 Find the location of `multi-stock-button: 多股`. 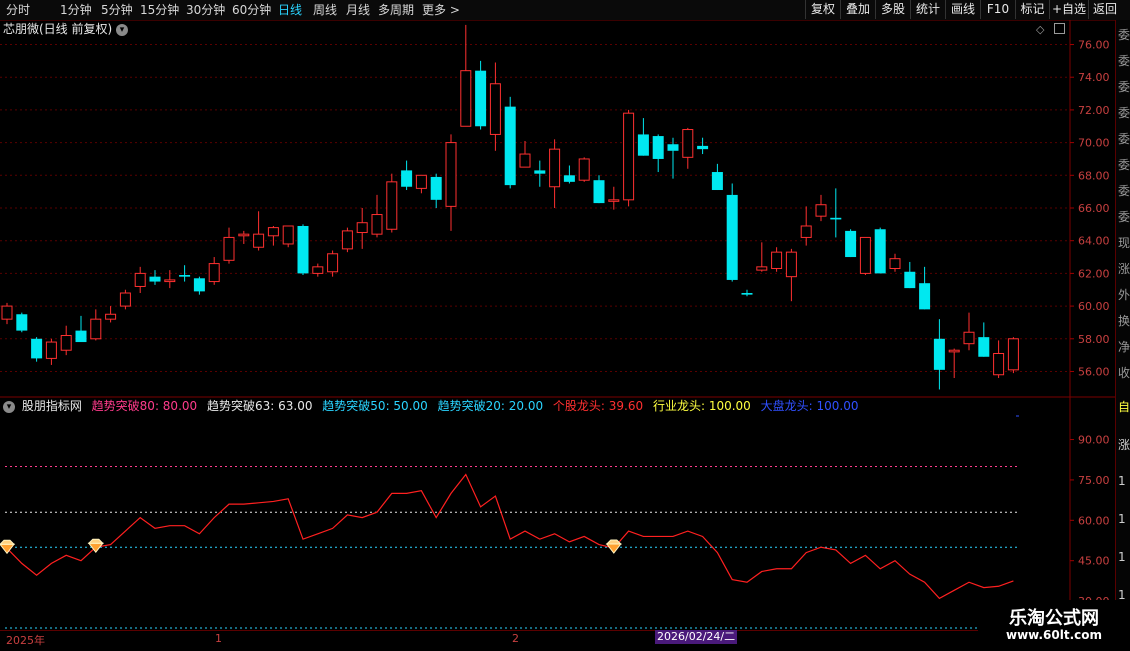

multi-stock-button: 多股 is located at coordinates (892, 9).